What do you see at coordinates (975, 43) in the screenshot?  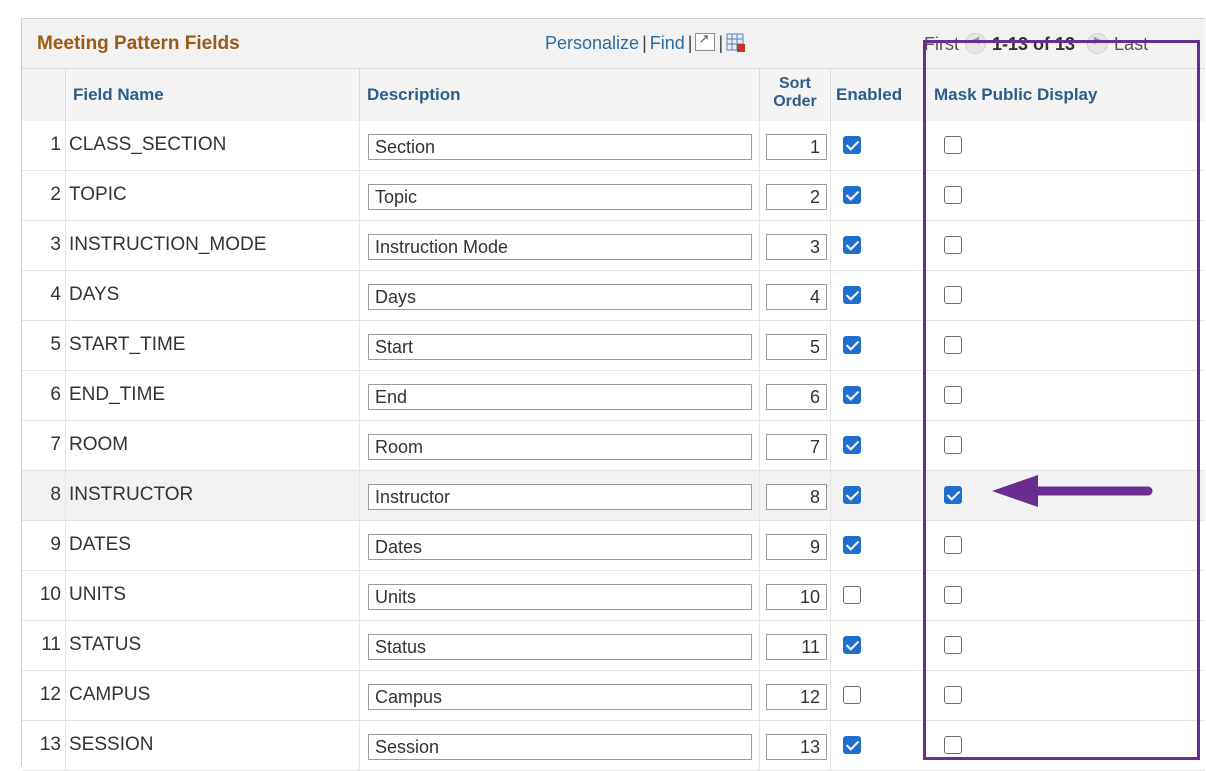 I see `previous-icon: ◀` at bounding box center [975, 43].